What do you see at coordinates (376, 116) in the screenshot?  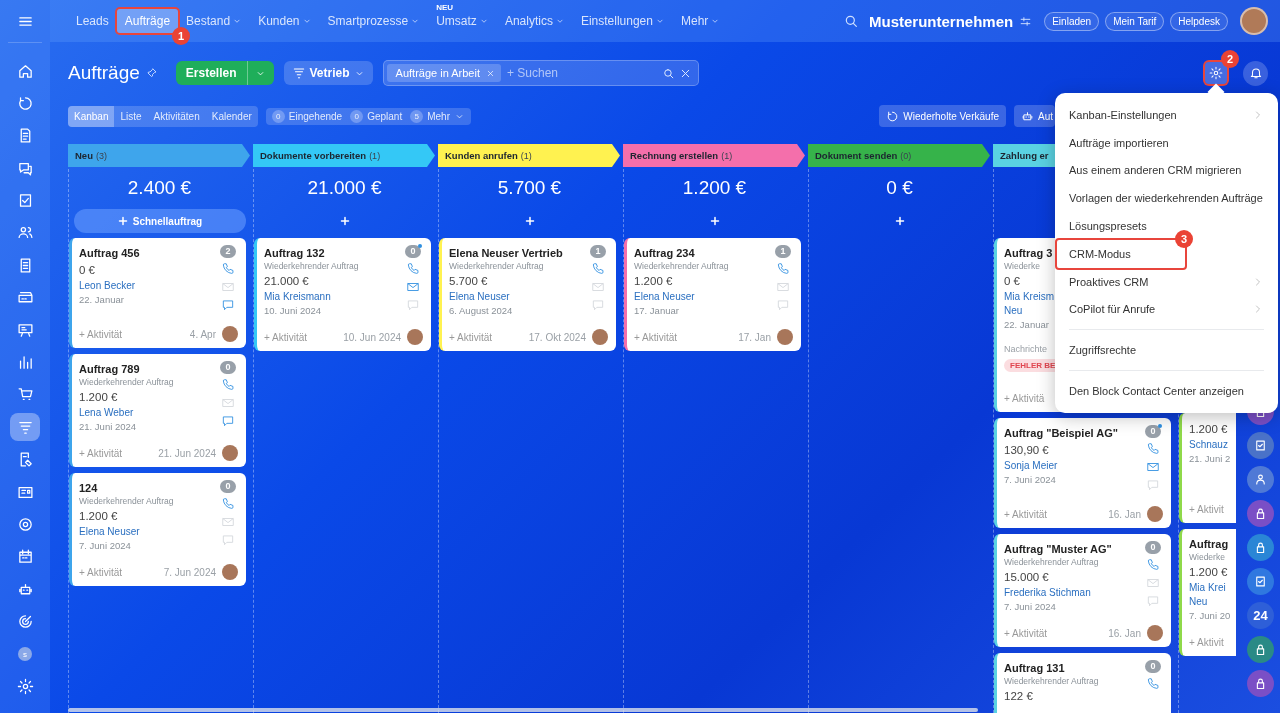 I see `counter-filter: 0 Geplant` at bounding box center [376, 116].